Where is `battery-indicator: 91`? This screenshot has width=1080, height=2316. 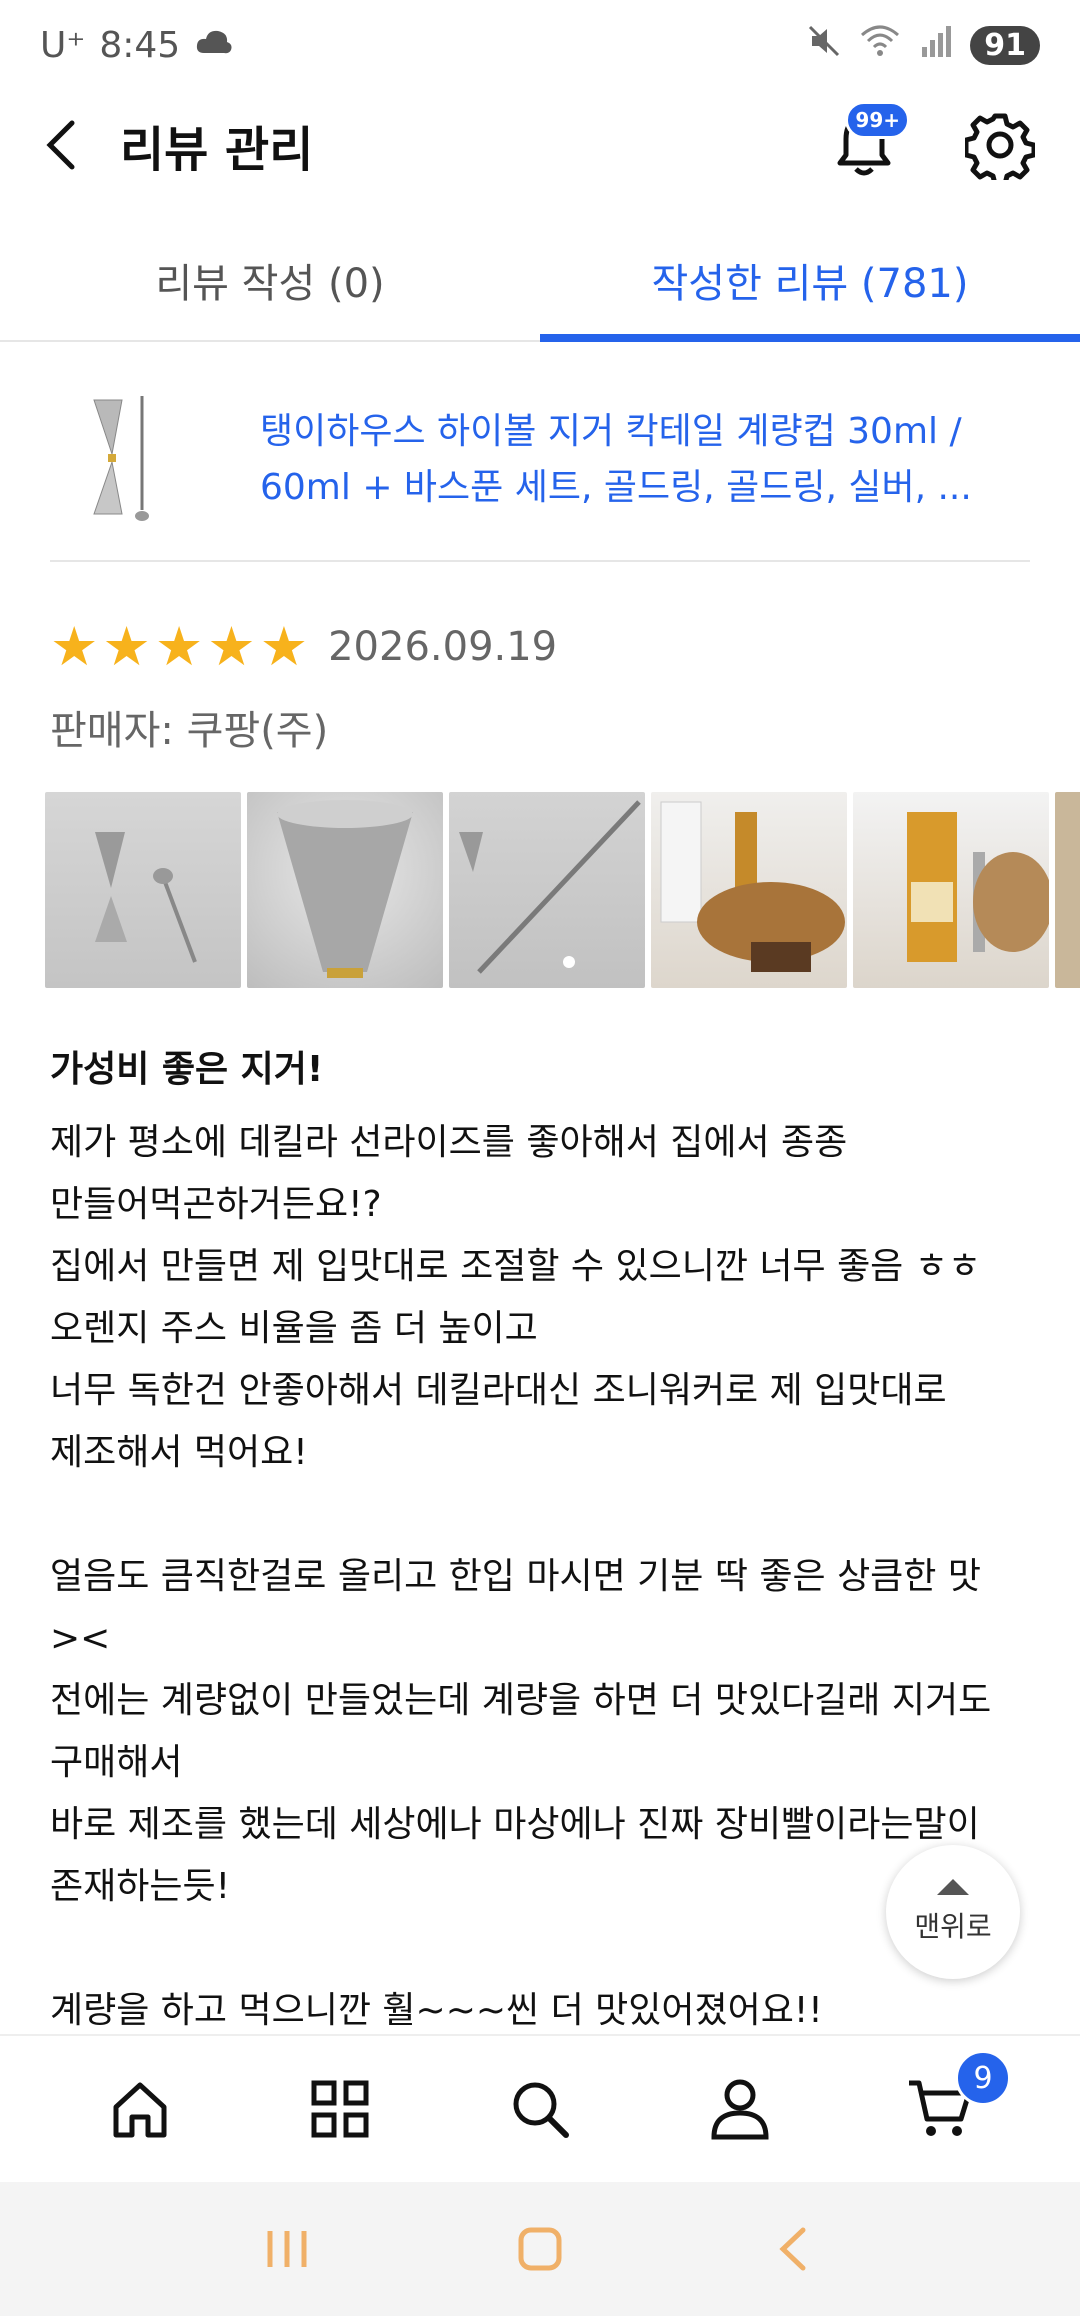 battery-indicator: 91 is located at coordinates (1005, 45).